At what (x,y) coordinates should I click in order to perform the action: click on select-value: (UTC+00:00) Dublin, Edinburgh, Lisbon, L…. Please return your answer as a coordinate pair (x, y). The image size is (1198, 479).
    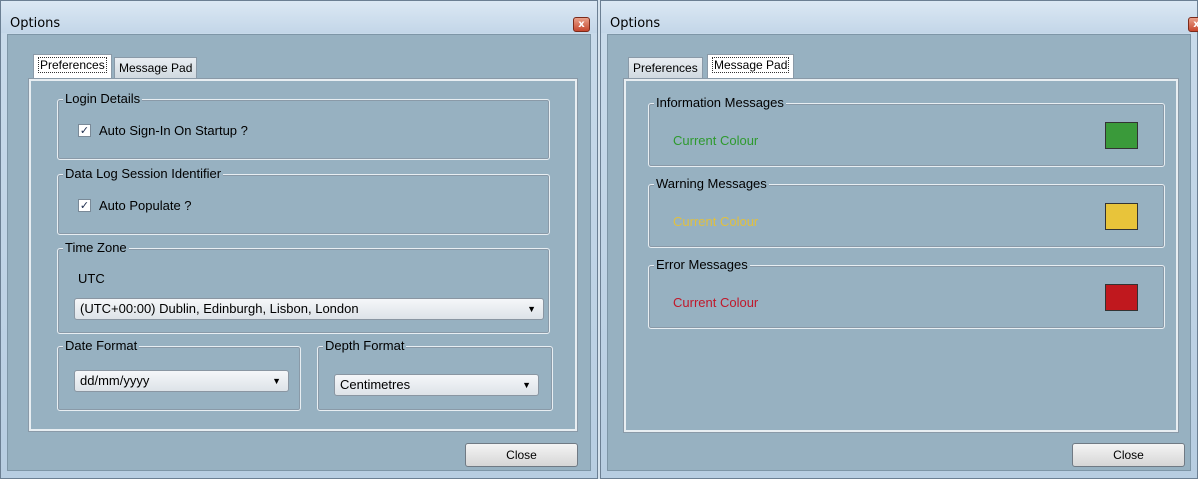
    Looking at the image, I should click on (219, 308).